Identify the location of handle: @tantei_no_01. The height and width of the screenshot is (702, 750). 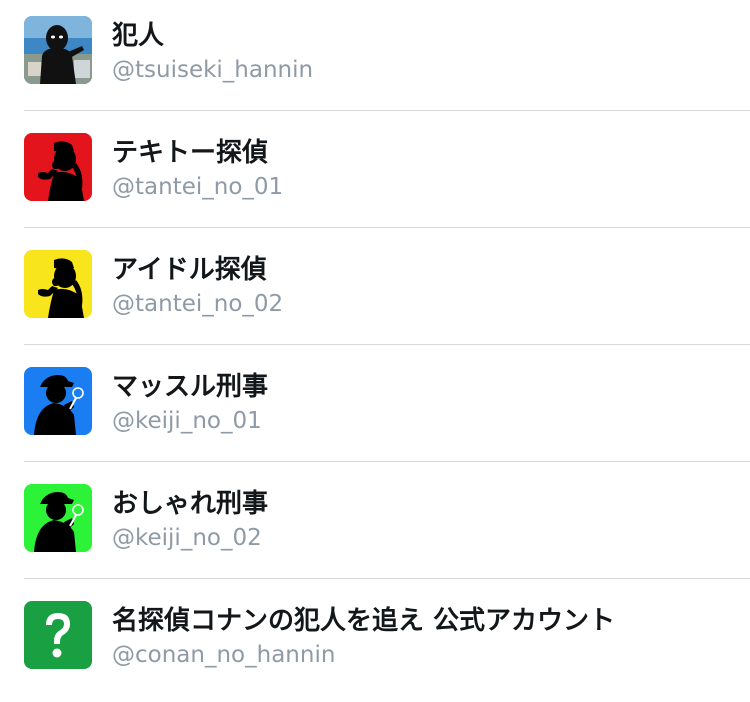
(198, 187).